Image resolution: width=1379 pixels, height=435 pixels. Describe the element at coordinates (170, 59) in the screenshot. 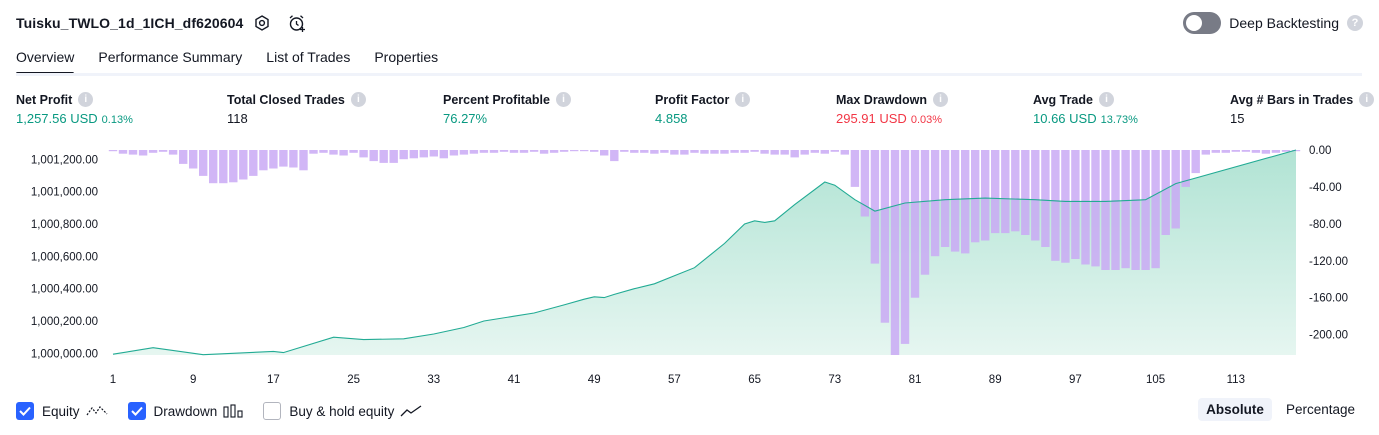

I see `tab-performance-summary: Performance Summary` at that location.